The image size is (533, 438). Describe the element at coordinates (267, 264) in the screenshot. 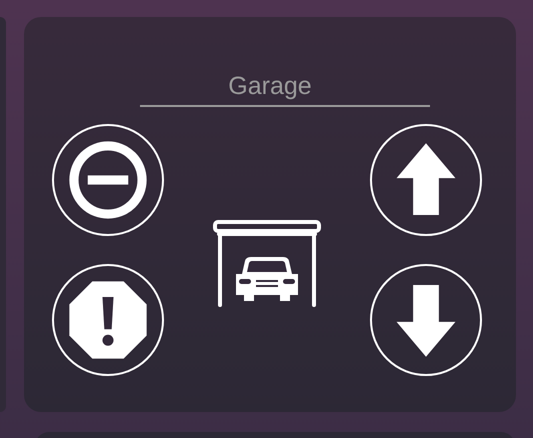

I see `garage-car-icon` at that location.